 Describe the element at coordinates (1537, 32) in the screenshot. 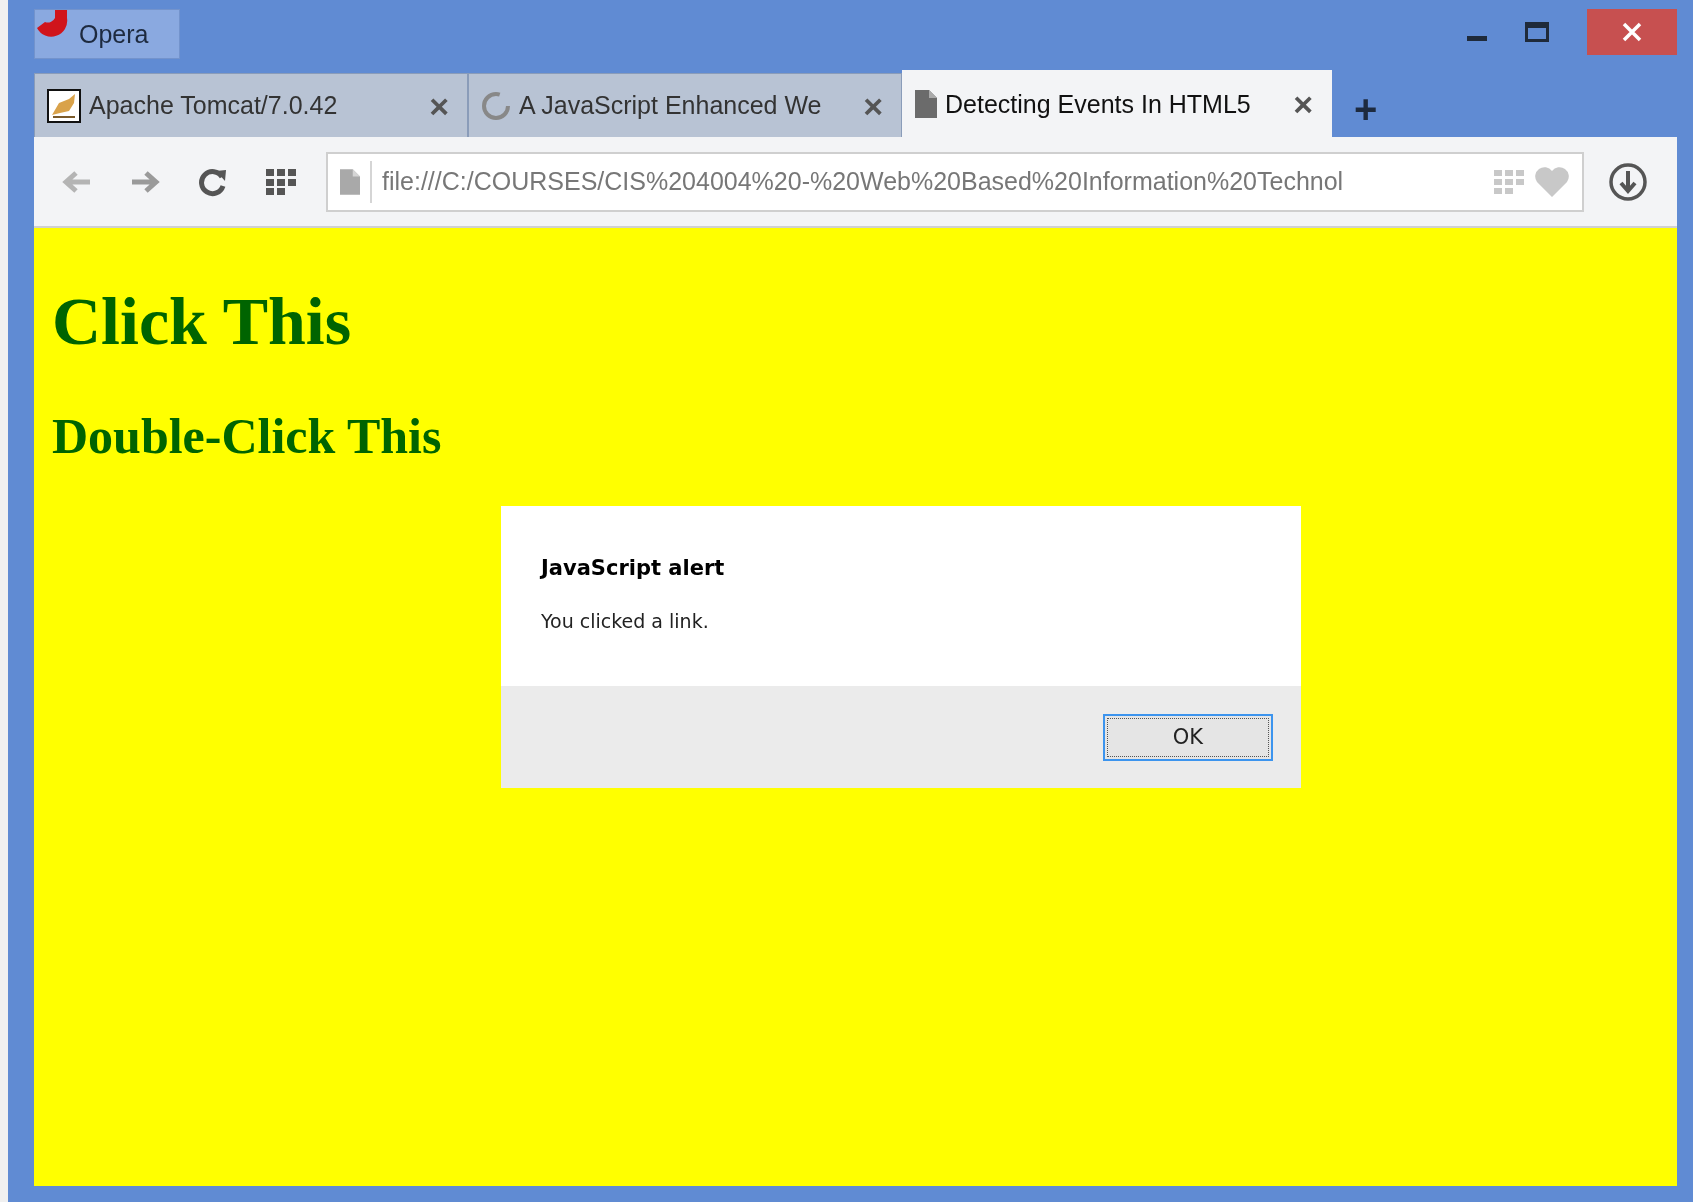

I see `maximize-icon` at that location.